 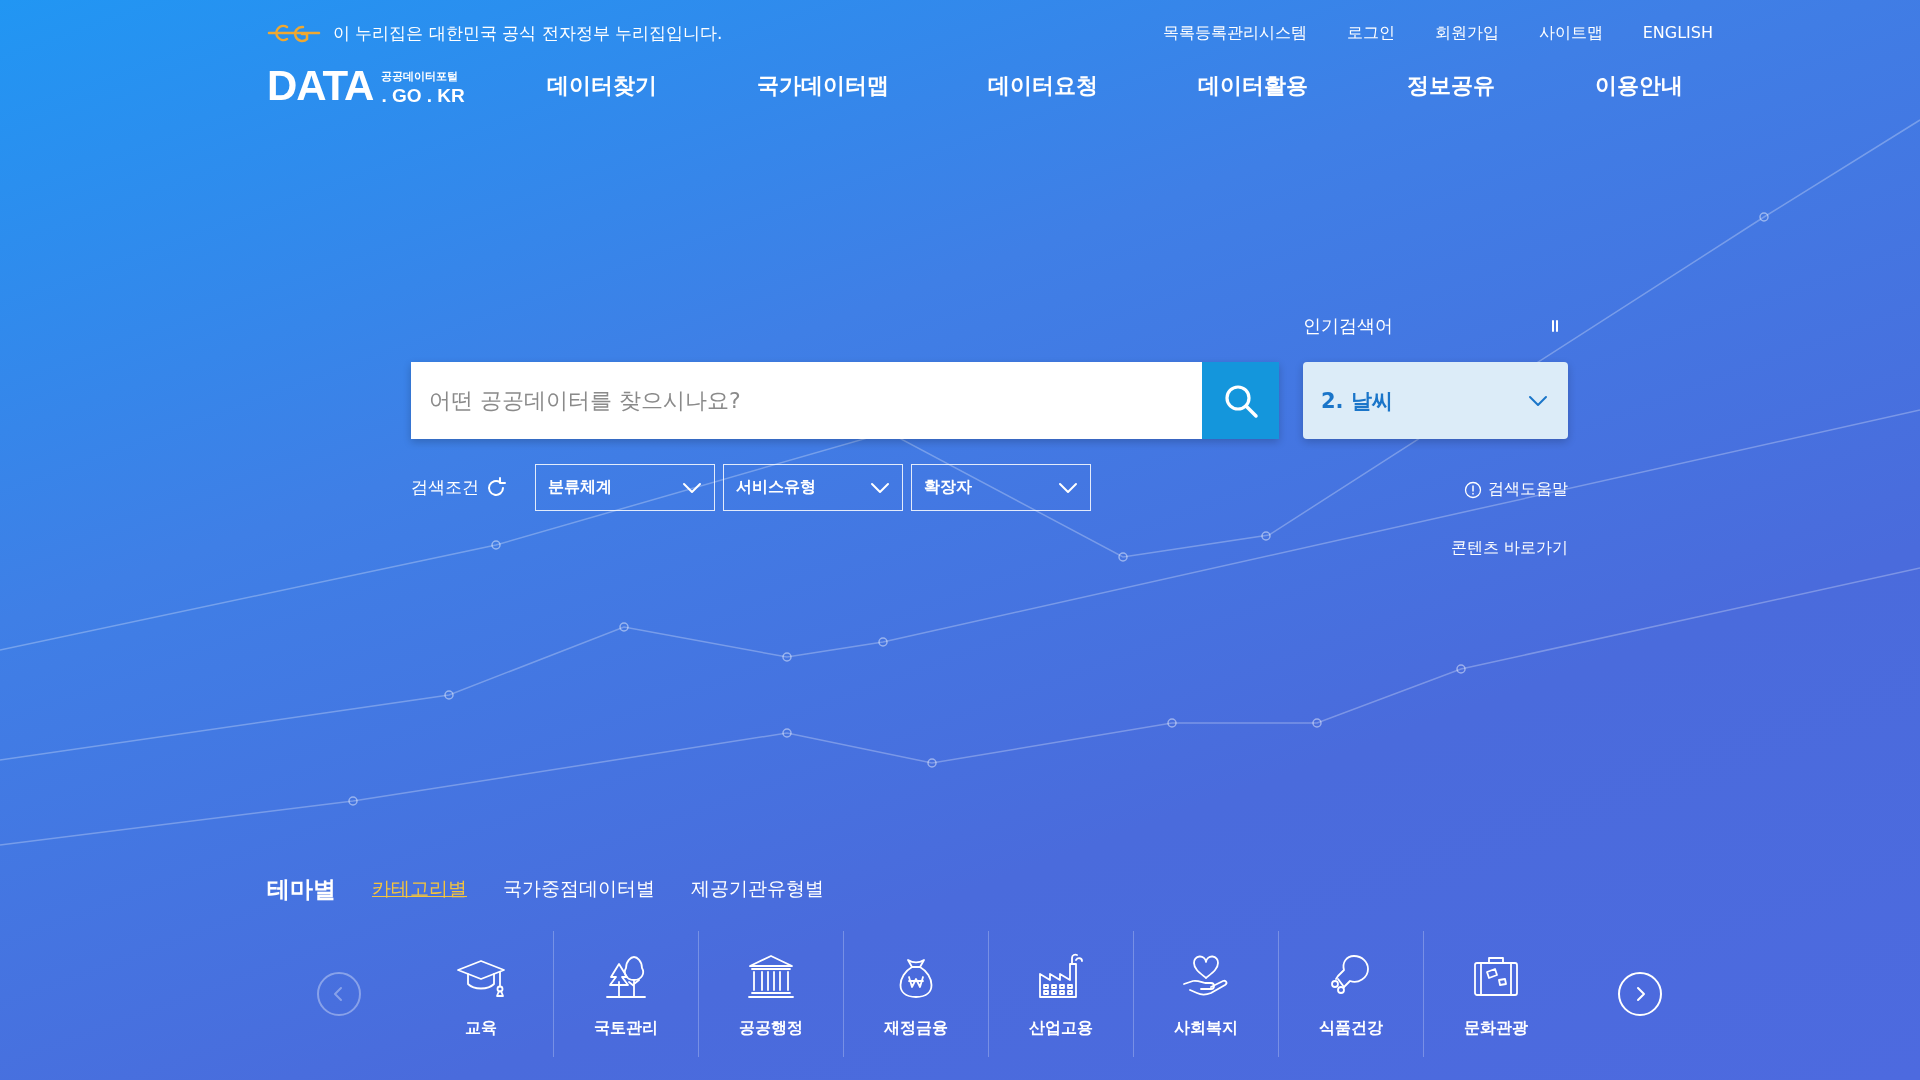 I want to click on nav-menu-item: 데이터활용, so click(x=1252, y=86).